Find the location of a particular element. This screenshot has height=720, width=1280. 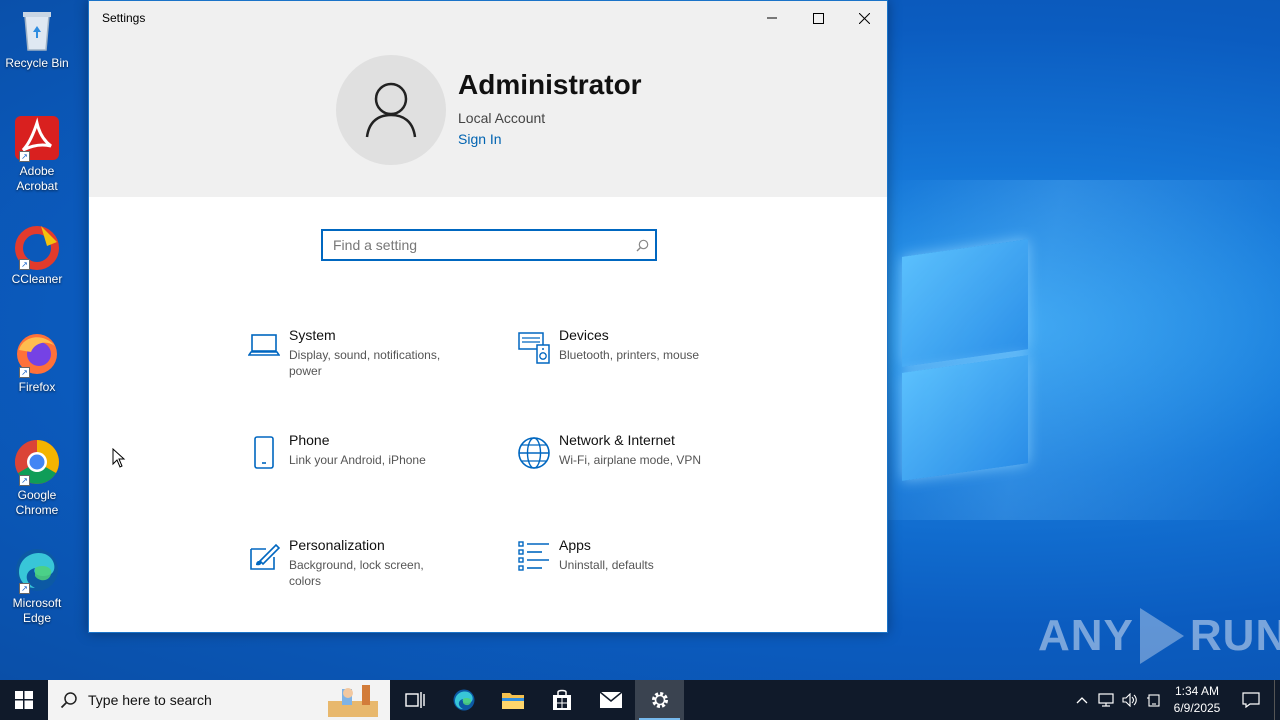

taskbar-mail is located at coordinates (610, 700).